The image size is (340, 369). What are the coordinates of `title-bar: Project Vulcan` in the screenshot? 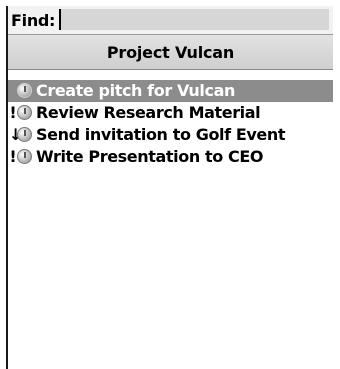 It's located at (170, 52).